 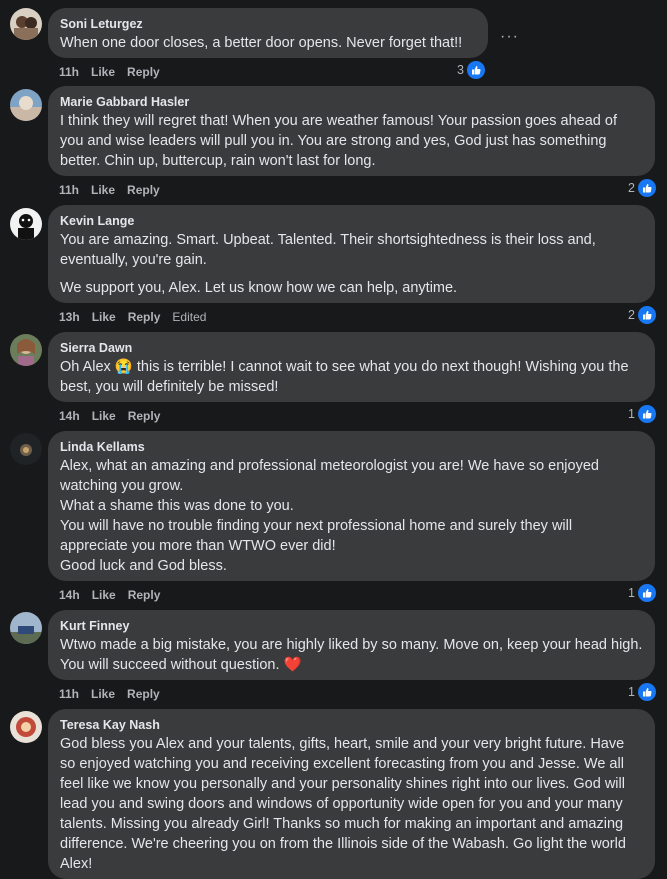 I want to click on comment-author: Linda Kellams, so click(x=351, y=447).